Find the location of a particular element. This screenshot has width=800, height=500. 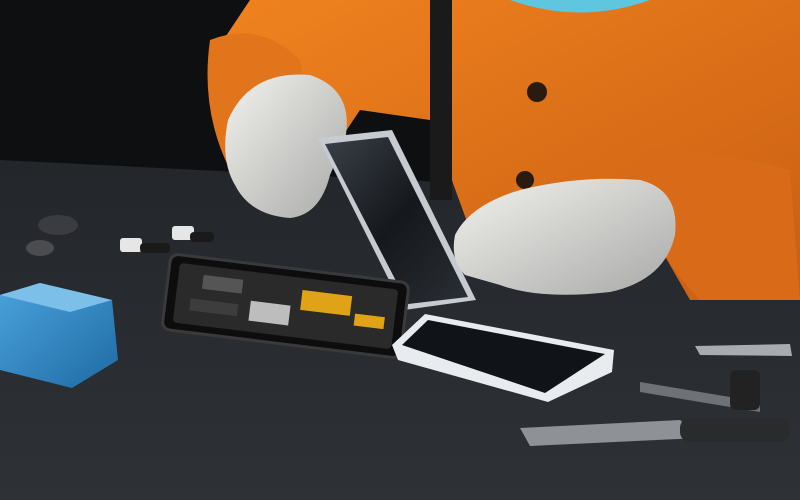

tweezers-icon is located at coordinates (743, 350).